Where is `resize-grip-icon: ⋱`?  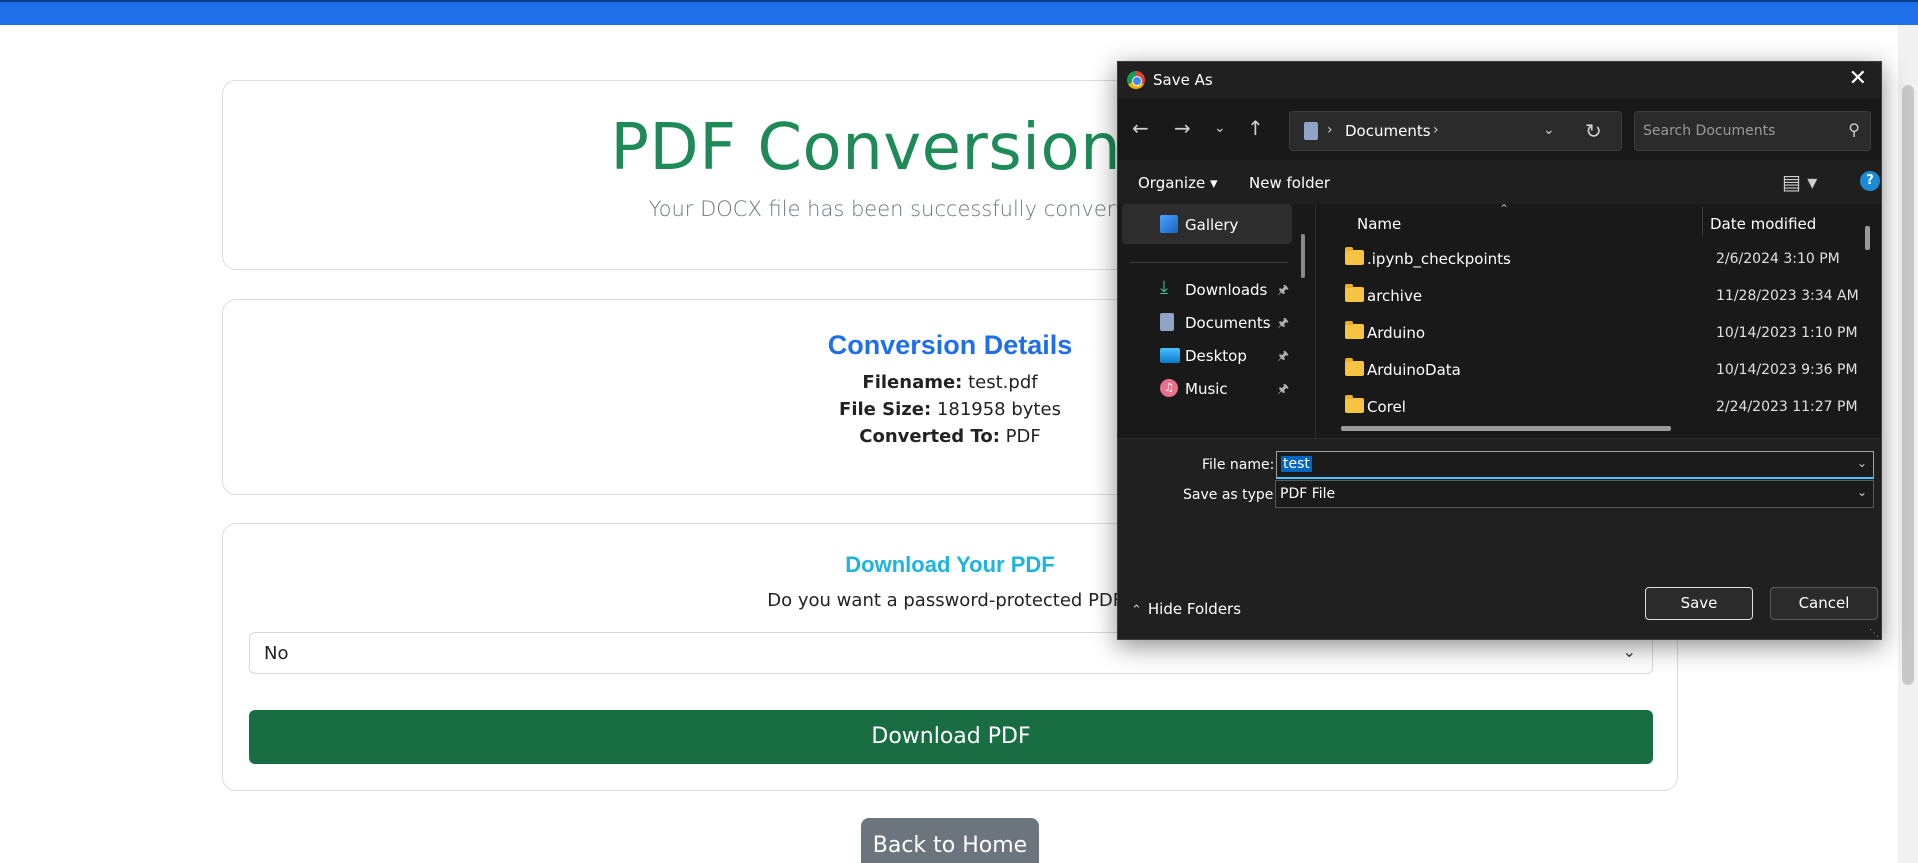
resize-grip-icon: ⋱ is located at coordinates (1874, 633).